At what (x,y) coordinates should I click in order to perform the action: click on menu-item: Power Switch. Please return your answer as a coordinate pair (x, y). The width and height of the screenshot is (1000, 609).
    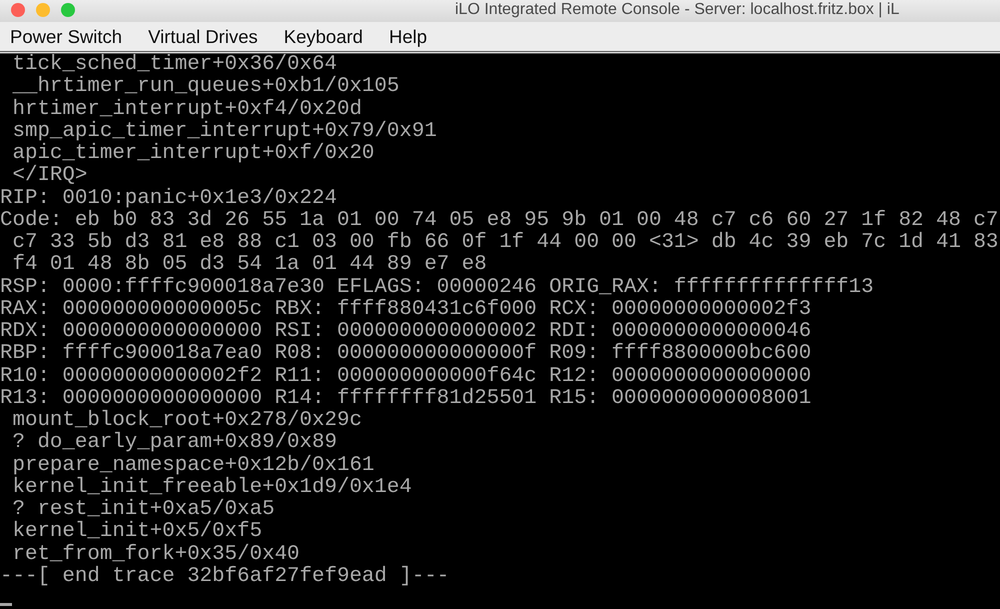
    Looking at the image, I should click on (66, 37).